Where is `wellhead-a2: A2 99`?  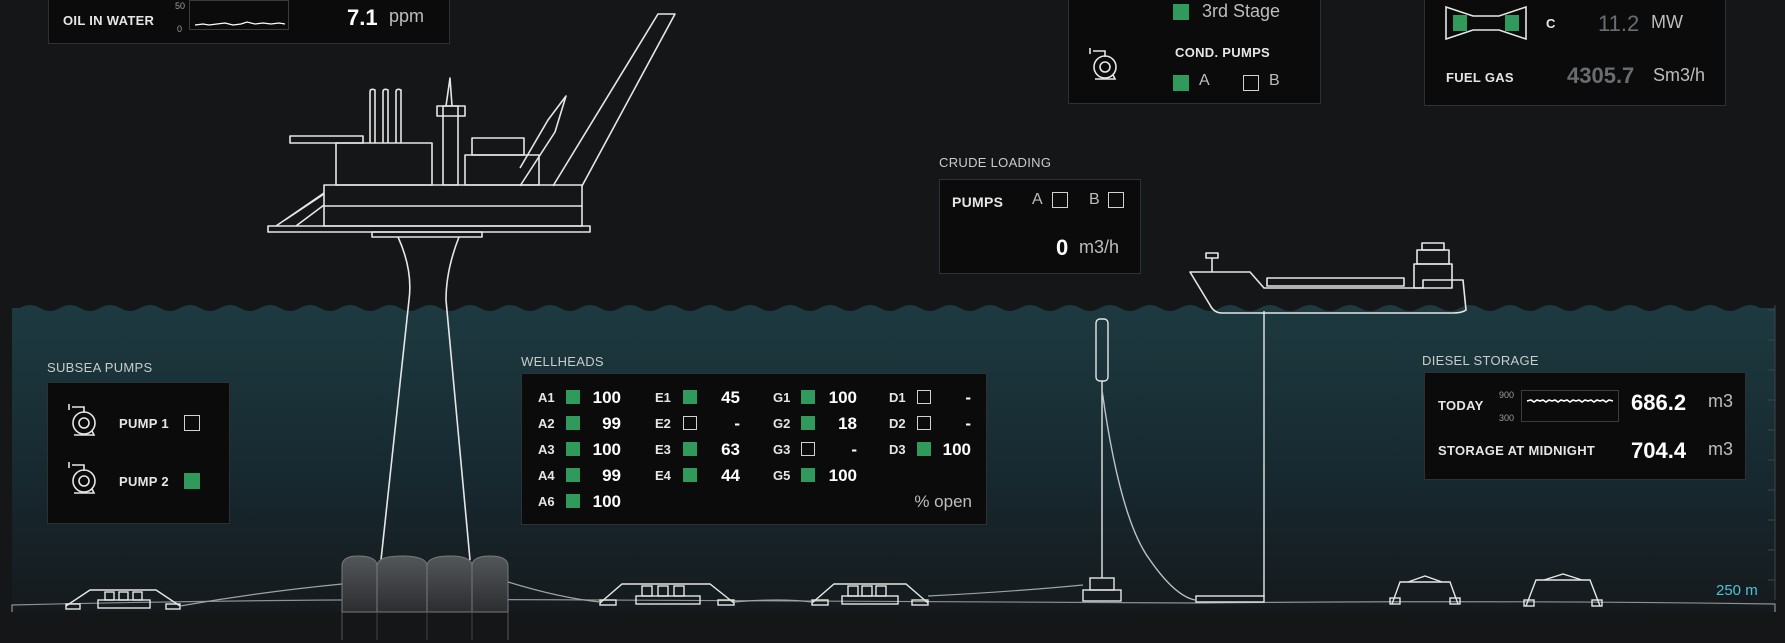
wellhead-a2: A2 99 is located at coordinates (579, 425).